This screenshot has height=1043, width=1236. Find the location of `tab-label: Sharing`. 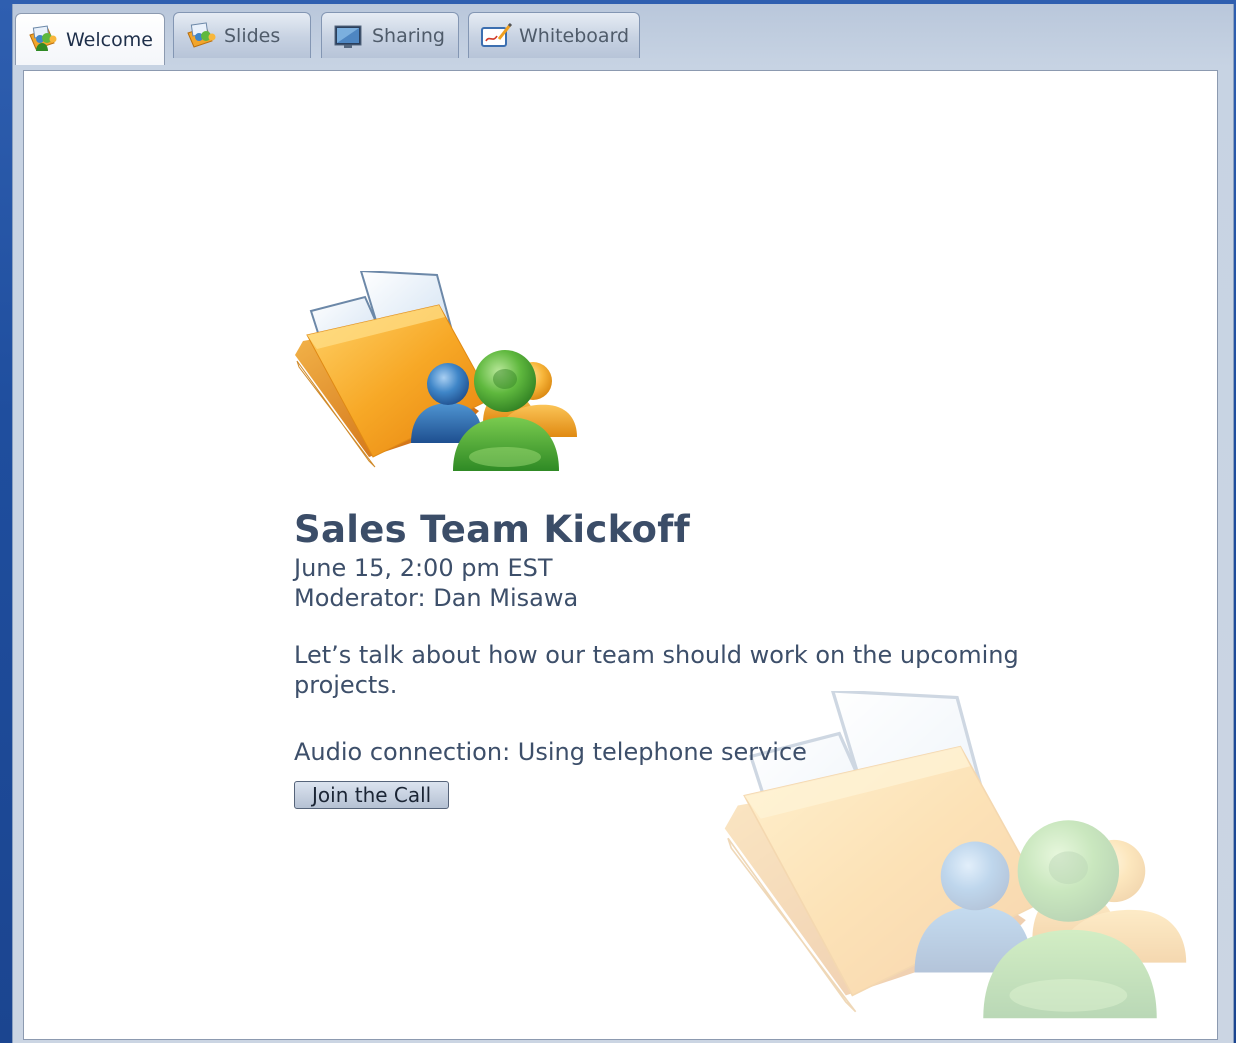

tab-label: Sharing is located at coordinates (408, 35).